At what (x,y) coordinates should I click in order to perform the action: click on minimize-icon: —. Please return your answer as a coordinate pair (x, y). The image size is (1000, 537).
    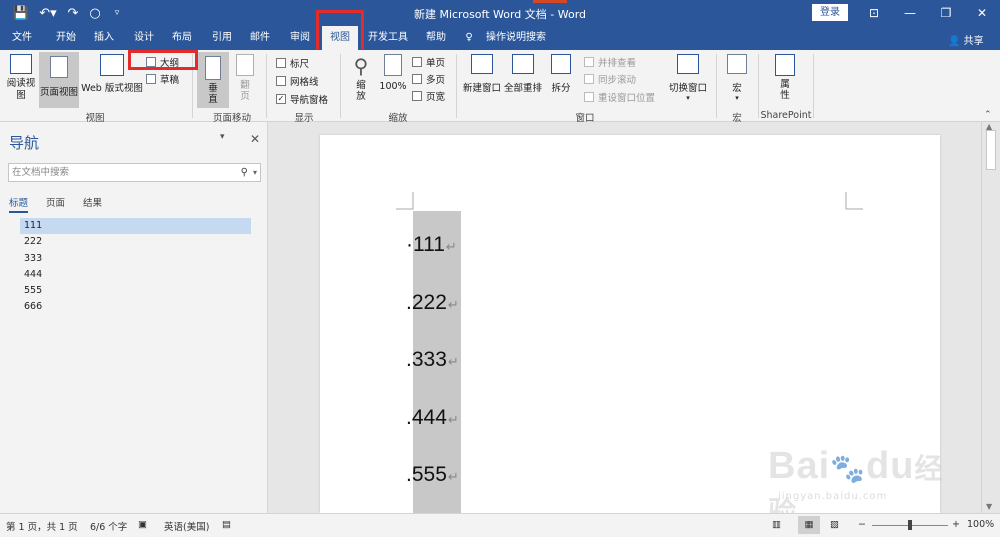
    Looking at the image, I should click on (910, 13).